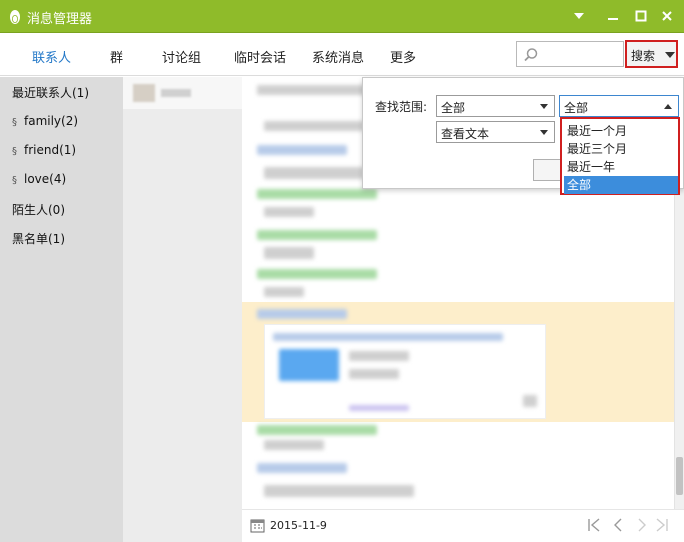 The image size is (684, 542). Describe the element at coordinates (181, 56) in the screenshot. I see `tab-discussion: 讨论组` at that location.